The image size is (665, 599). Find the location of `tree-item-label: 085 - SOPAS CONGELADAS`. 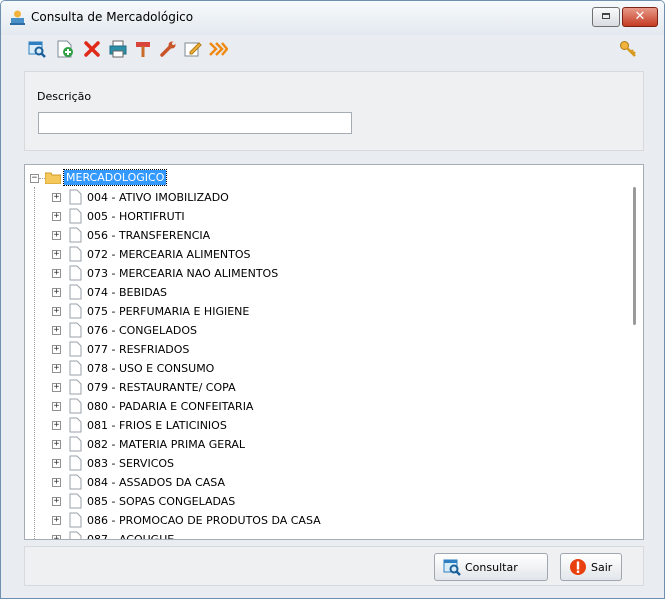

tree-item-label: 085 - SOPAS CONGELADAS is located at coordinates (161, 501).